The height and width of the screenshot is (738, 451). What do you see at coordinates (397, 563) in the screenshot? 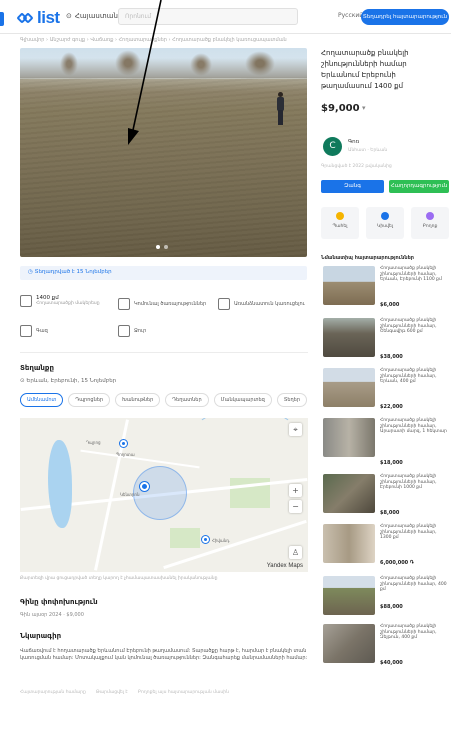
I see `similar-price: 6,000,000 ֏` at bounding box center [397, 563].